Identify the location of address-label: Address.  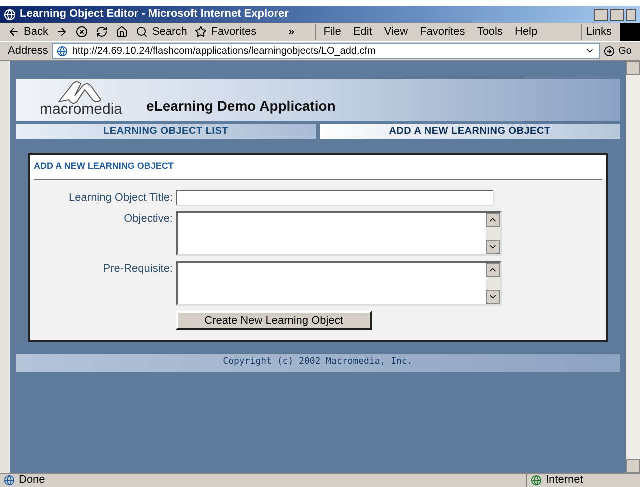
(28, 51).